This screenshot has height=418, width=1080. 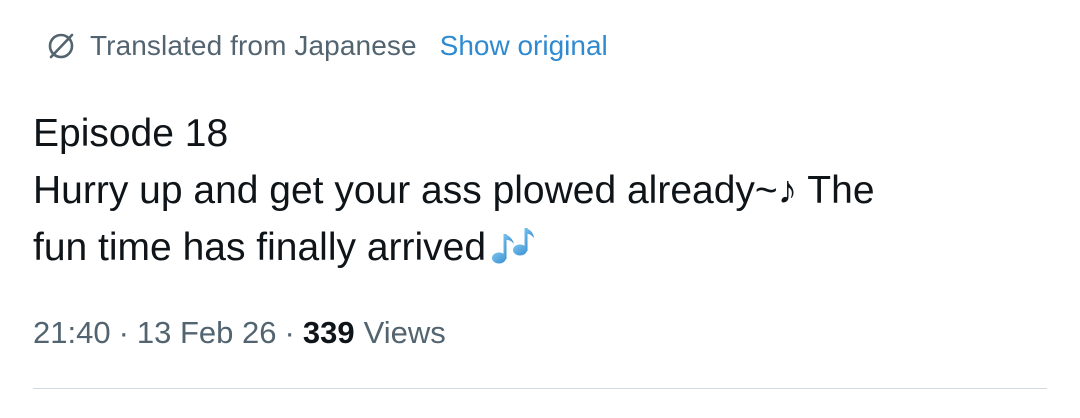 What do you see at coordinates (61, 46) in the screenshot?
I see `globe-translate-icon` at bounding box center [61, 46].